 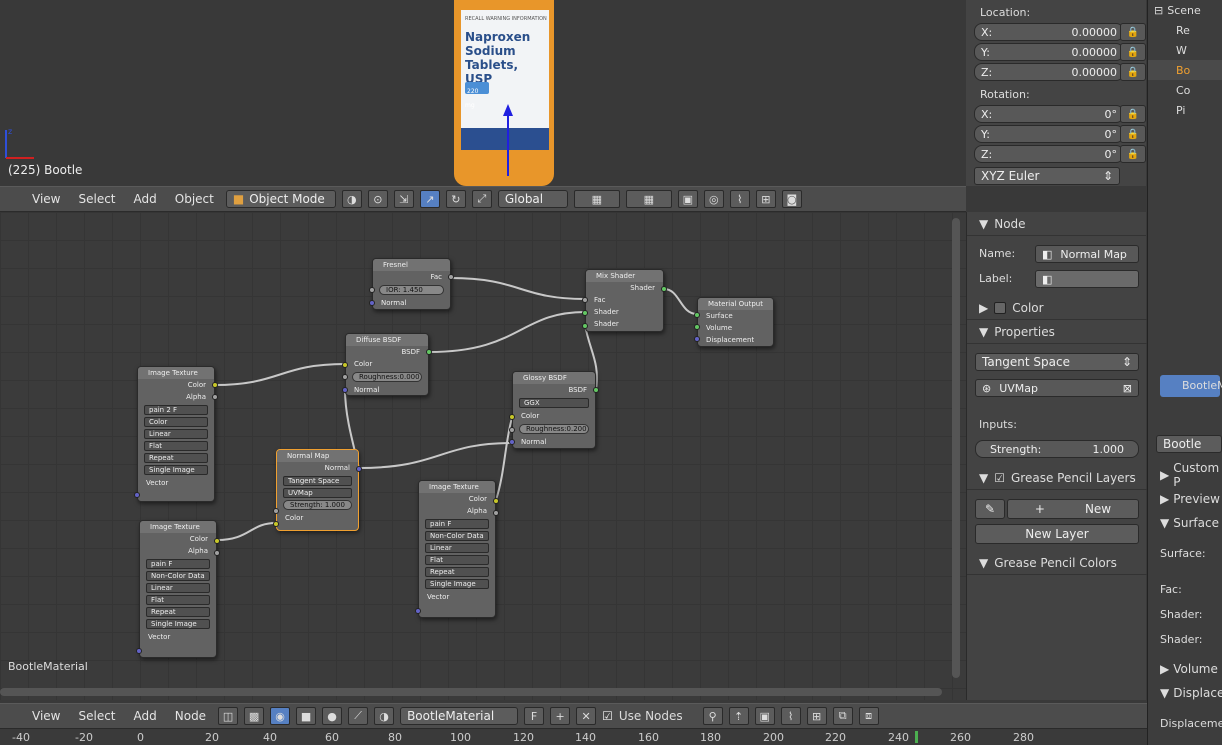 I want to click on rotation-z-field: Z: 0°, so click(x=1049, y=154).